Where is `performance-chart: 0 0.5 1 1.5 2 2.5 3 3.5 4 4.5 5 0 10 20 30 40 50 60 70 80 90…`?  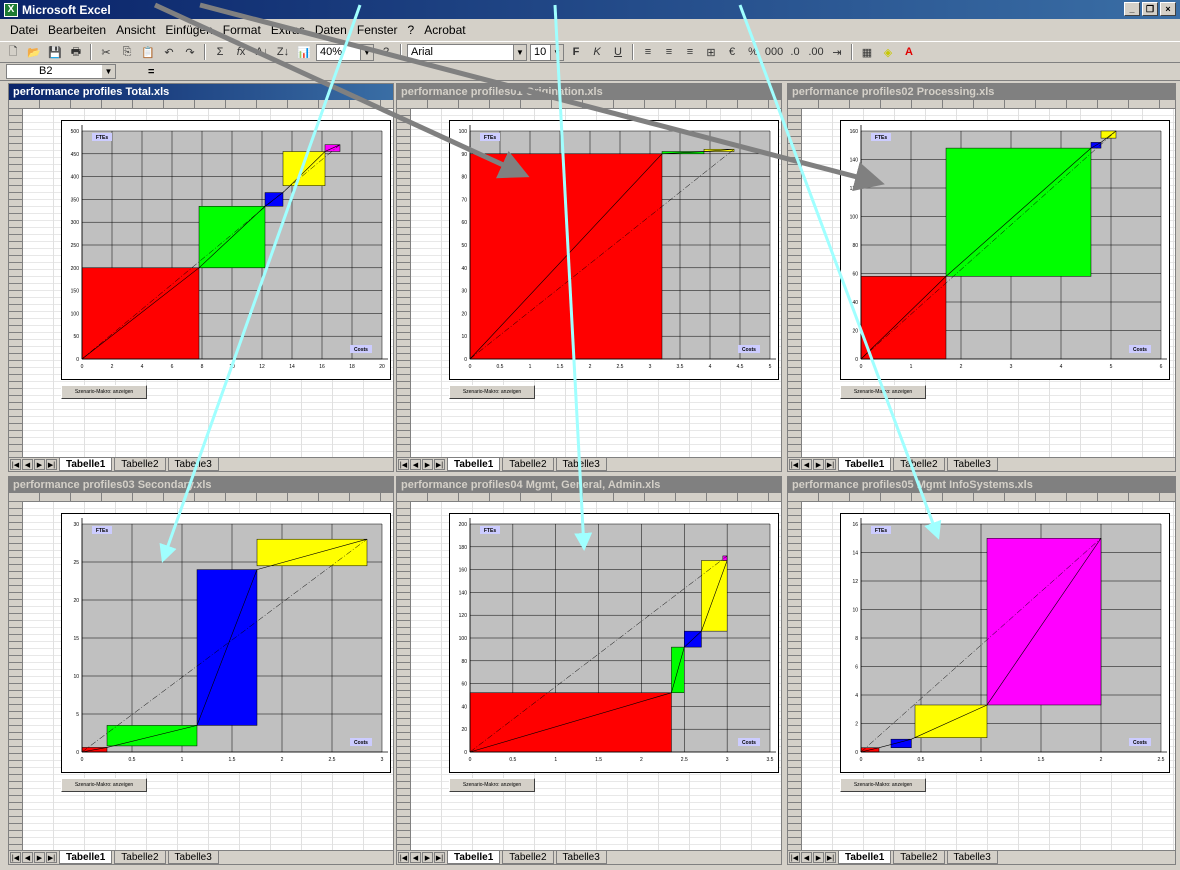
performance-chart: 0 0.5 1 1.5 2 2.5 3 3.5 4 4.5 5 0 10 20 30 40 50 60 70 80 90… is located at coordinates (614, 250).